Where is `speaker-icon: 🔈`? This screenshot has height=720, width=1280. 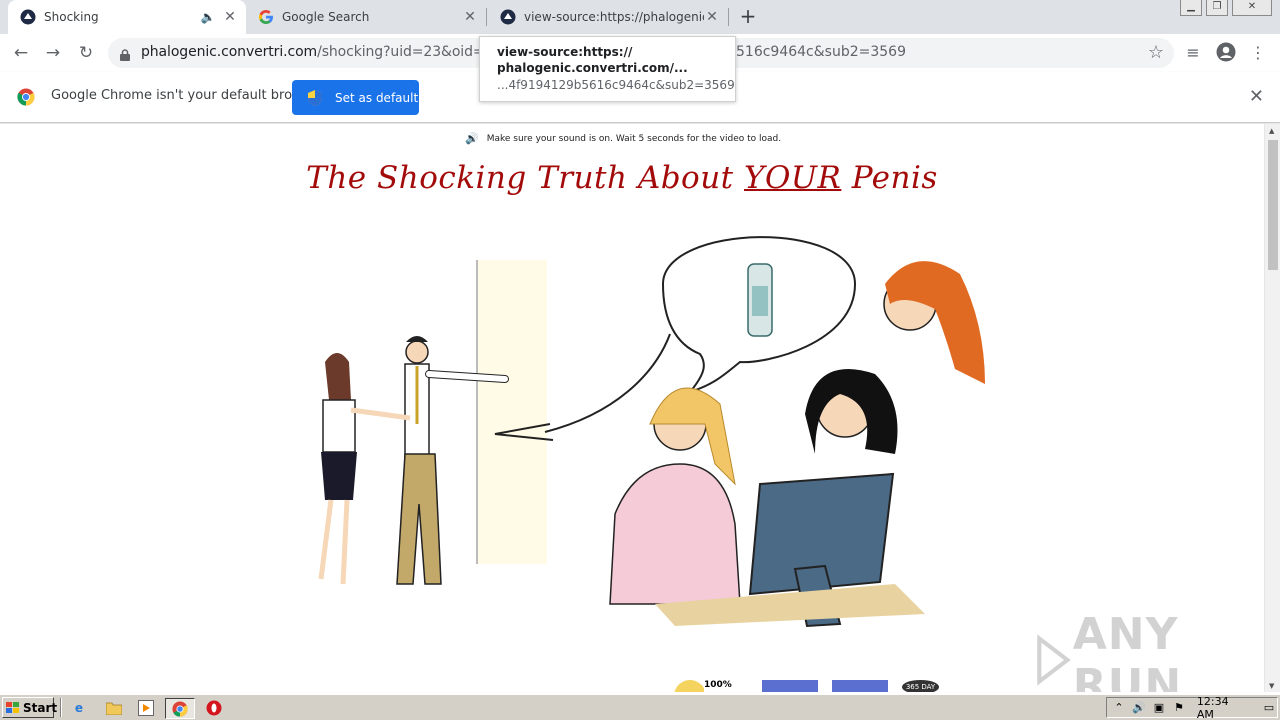
speaker-icon: 🔈 is located at coordinates (208, 17).